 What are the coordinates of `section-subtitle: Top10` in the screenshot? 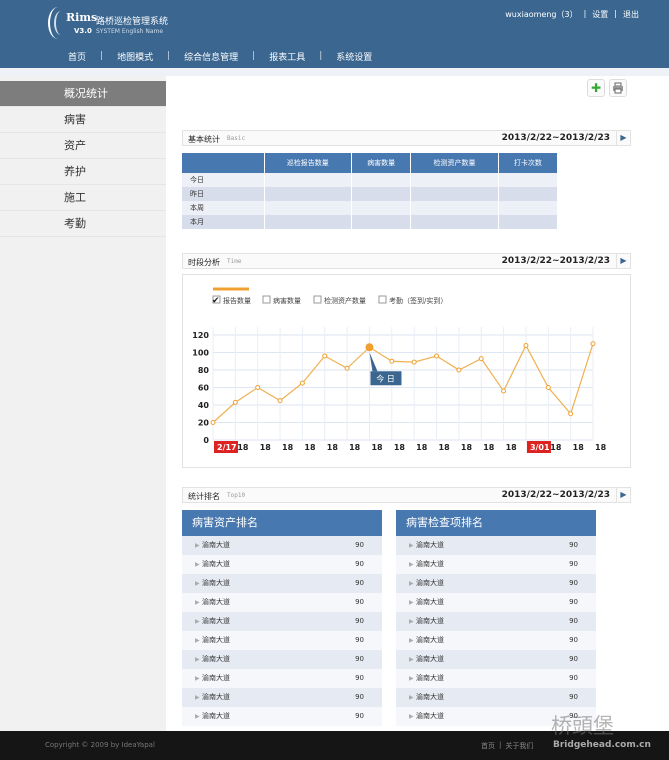 It's located at (236, 495).